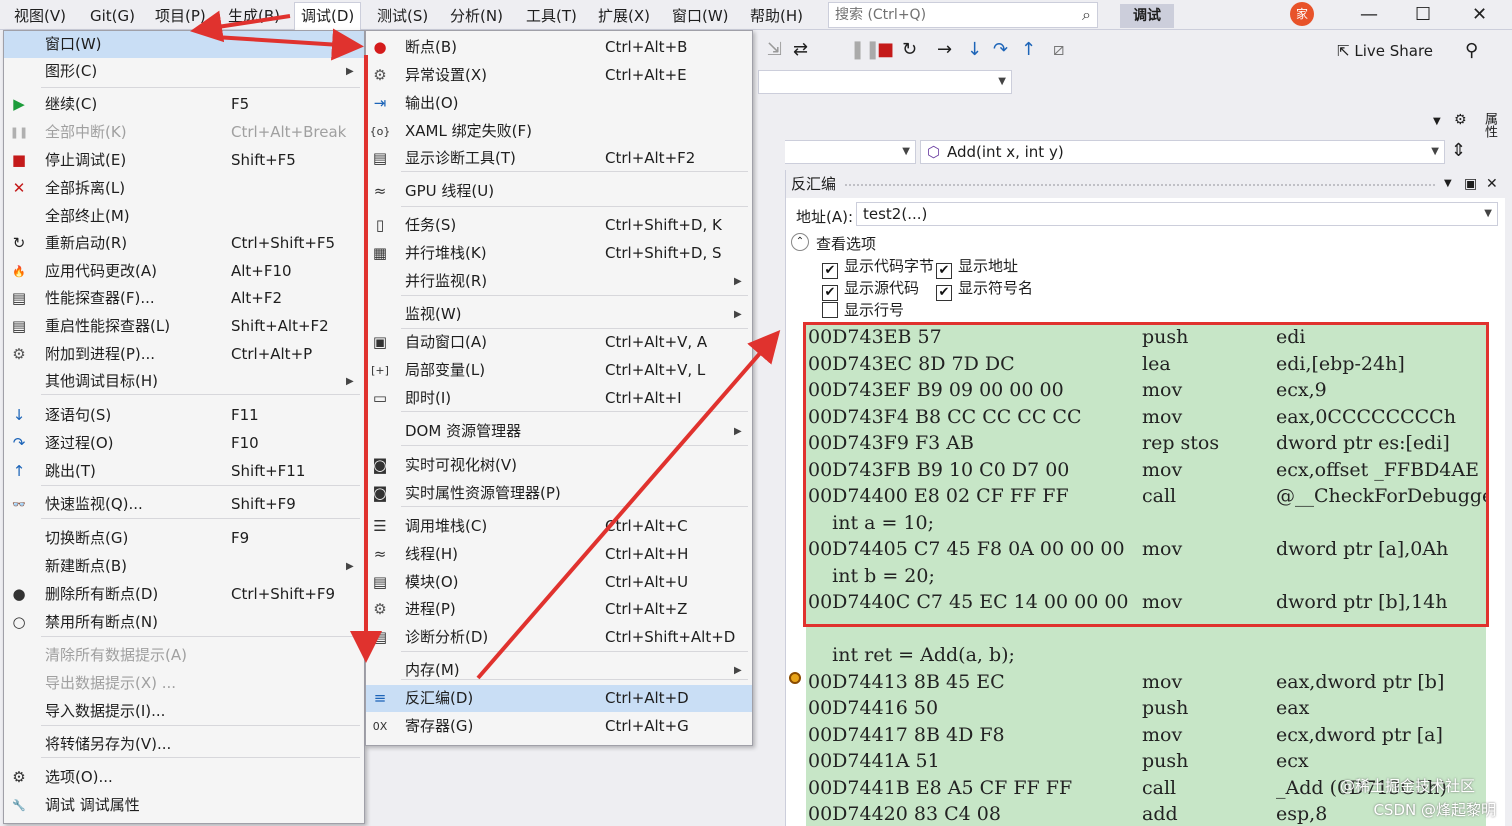  Describe the element at coordinates (700, 16) in the screenshot. I see `menu-window: 窗口(W)` at that location.